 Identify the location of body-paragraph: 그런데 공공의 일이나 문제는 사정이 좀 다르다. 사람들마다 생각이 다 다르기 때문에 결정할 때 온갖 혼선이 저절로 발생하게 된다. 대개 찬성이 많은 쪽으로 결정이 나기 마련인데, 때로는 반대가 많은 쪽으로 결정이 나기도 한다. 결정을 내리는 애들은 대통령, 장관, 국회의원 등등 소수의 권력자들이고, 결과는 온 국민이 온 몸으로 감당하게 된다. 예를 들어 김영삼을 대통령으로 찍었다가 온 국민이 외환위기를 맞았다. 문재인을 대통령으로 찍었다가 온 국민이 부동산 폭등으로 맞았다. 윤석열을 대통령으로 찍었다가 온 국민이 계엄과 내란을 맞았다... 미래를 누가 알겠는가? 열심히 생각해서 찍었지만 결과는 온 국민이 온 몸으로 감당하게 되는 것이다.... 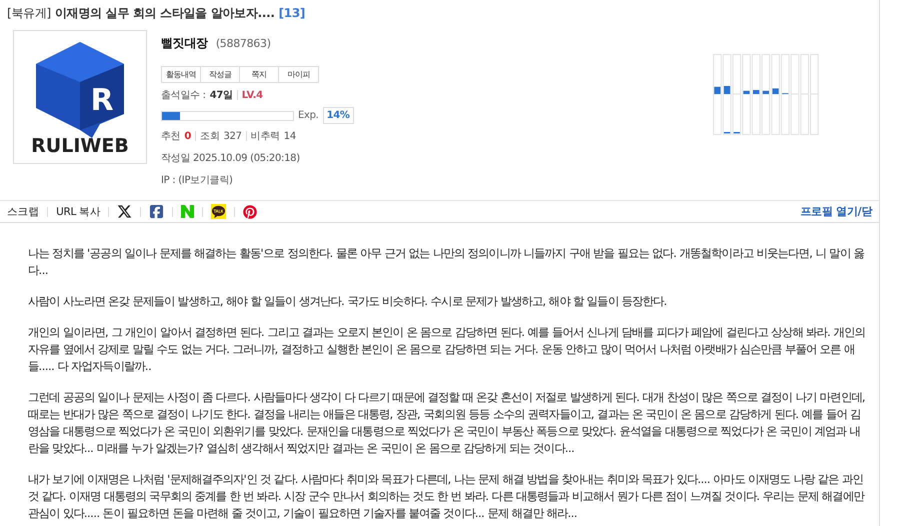
(446, 423).